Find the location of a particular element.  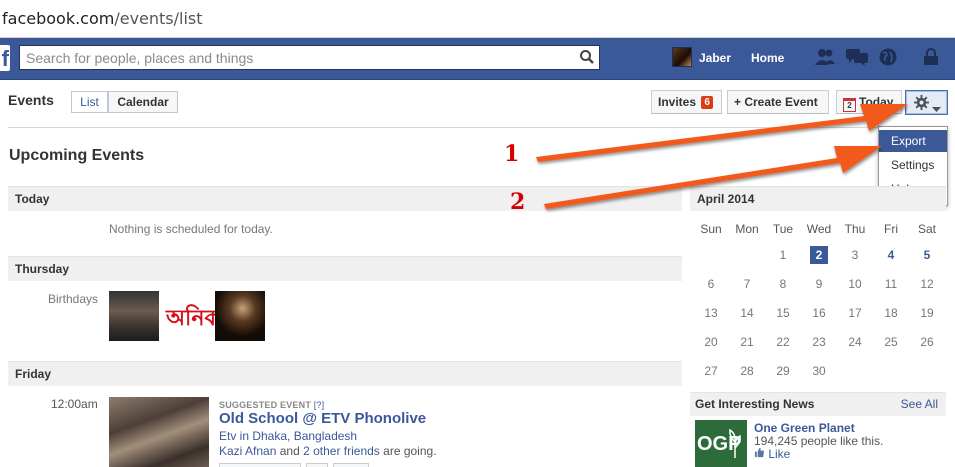

annotation-arrows is located at coordinates (722, 156).